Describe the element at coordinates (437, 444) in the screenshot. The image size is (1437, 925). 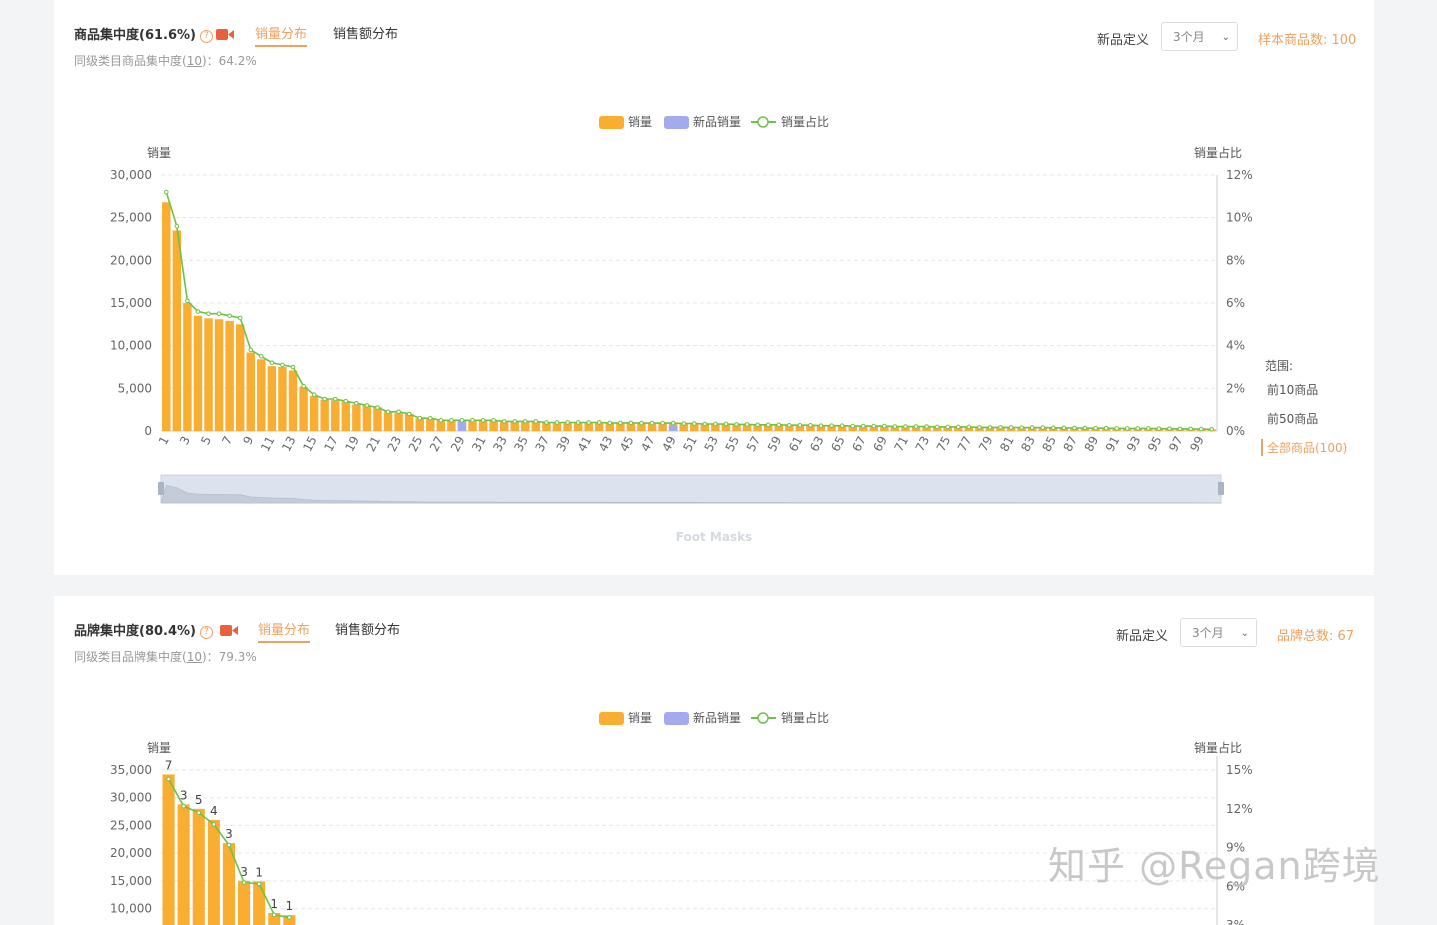
I see `x-tick-label: 27` at that location.